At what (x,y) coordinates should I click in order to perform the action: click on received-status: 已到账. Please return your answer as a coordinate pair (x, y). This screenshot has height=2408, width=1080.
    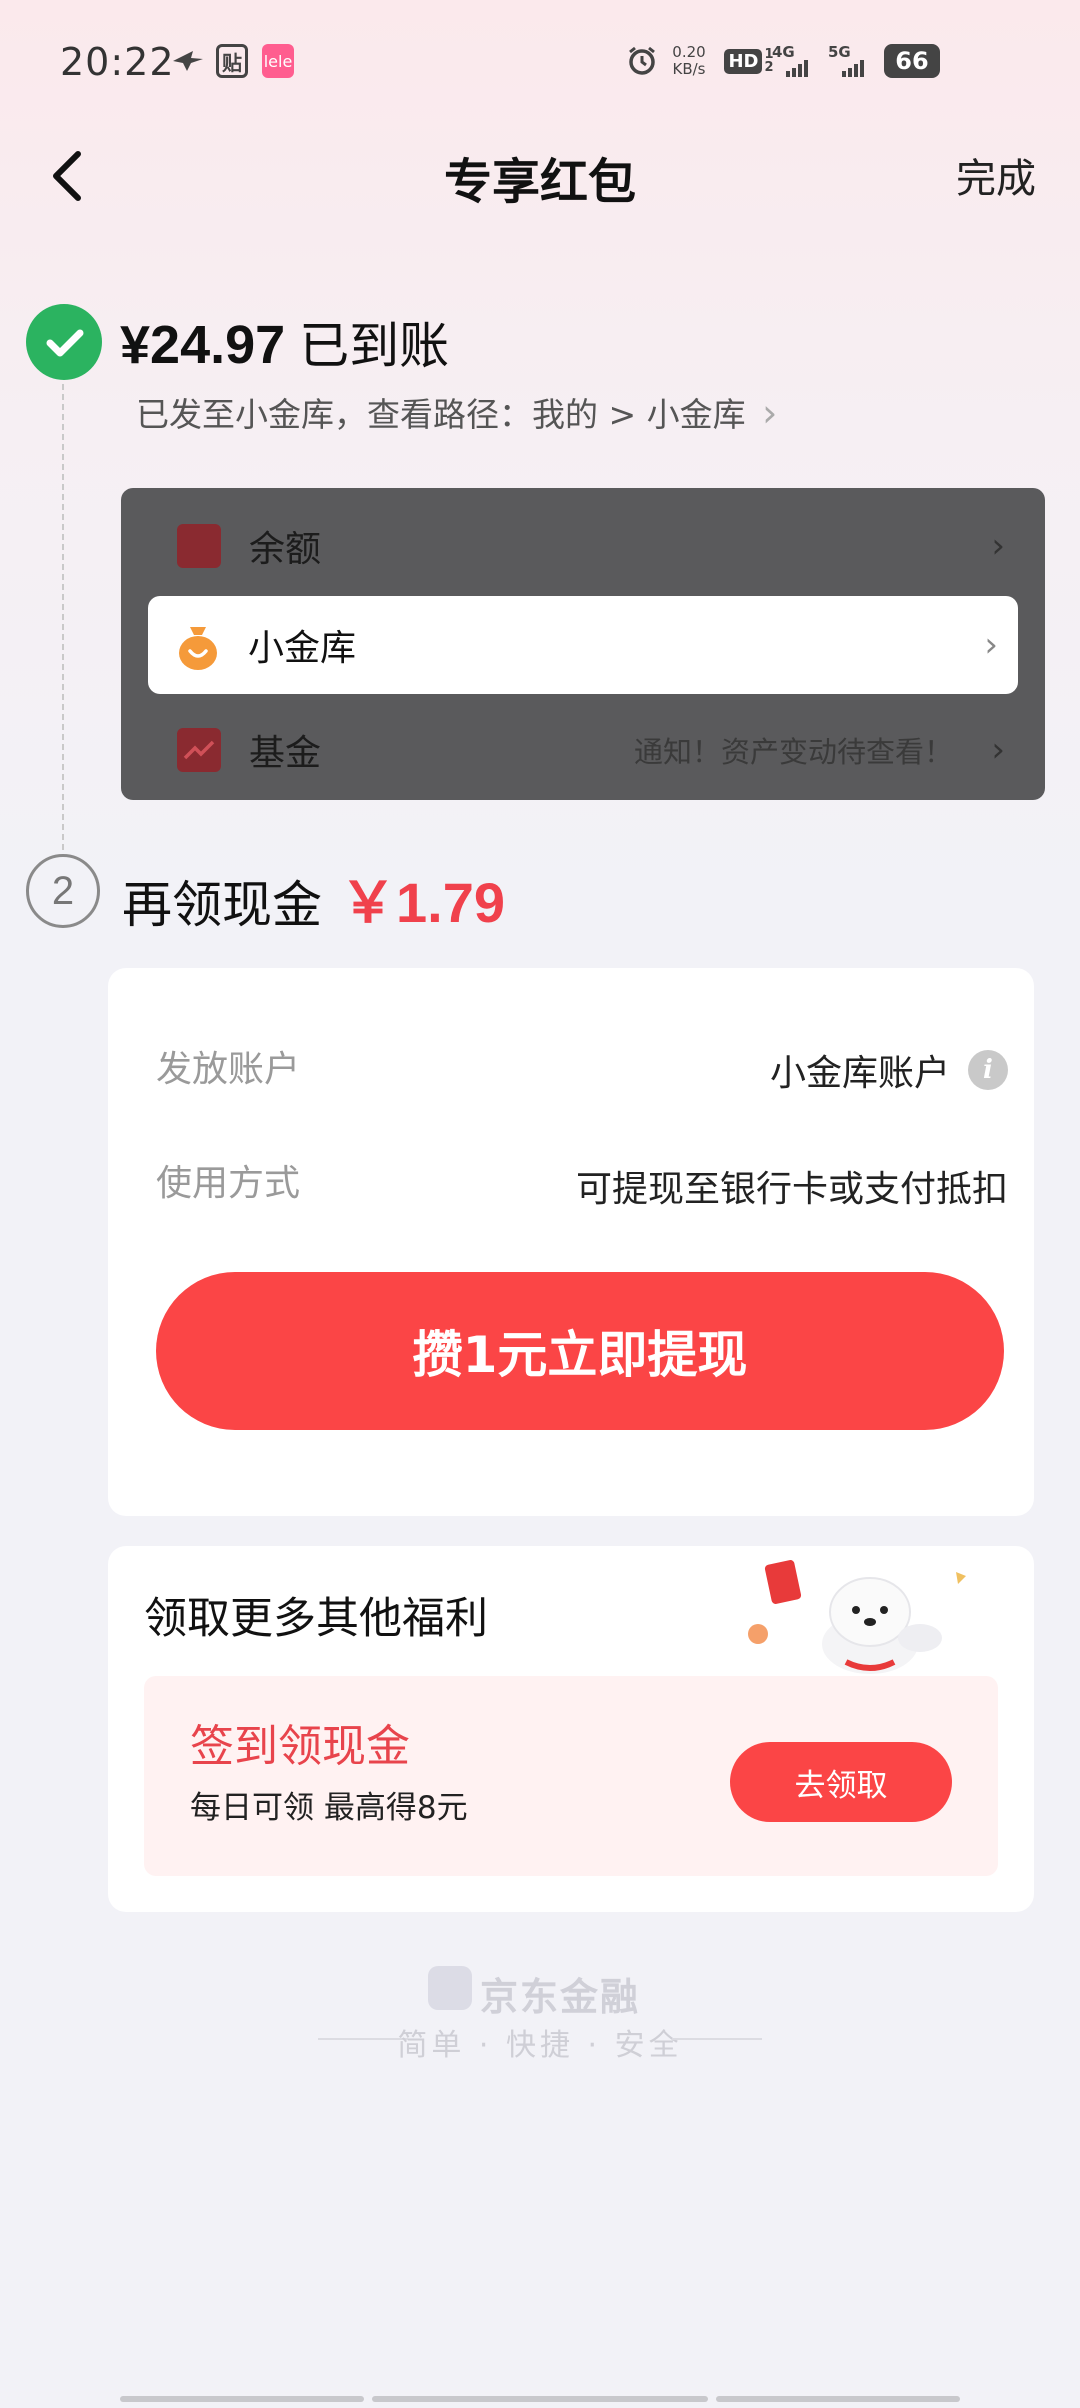
    Looking at the image, I should click on (374, 346).